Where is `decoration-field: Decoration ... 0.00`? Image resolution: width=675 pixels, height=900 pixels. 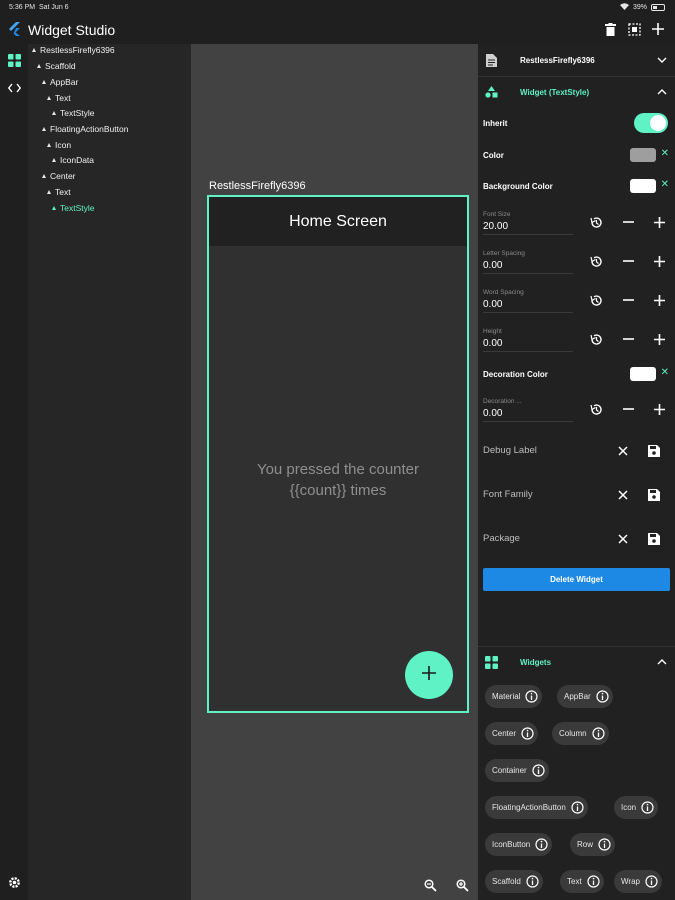
decoration-field: Decoration ... 0.00 is located at coordinates (528, 410).